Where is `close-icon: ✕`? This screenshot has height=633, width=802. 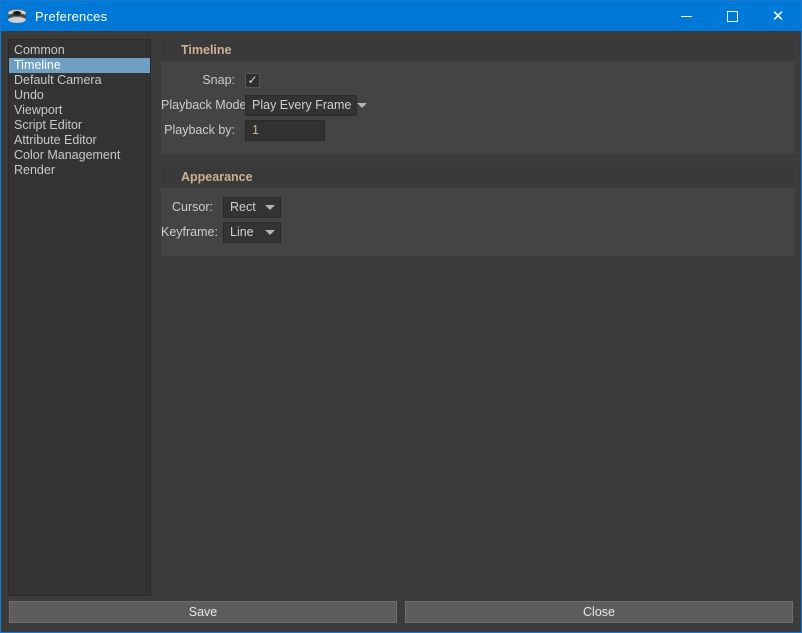 close-icon: ✕ is located at coordinates (778, 15).